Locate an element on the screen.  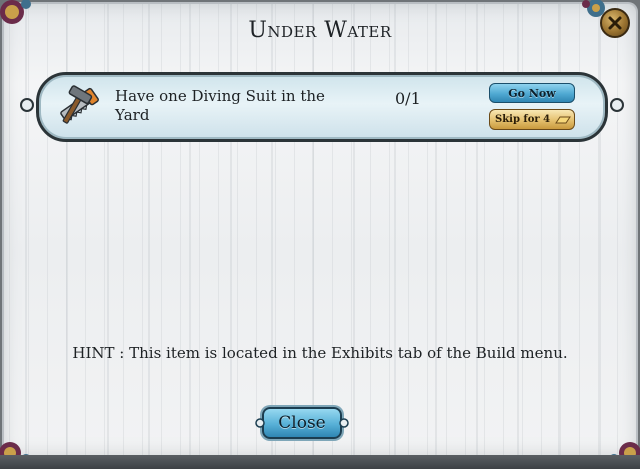
task-description: Have one Diving Suit in the Yard is located at coordinates (220, 105).